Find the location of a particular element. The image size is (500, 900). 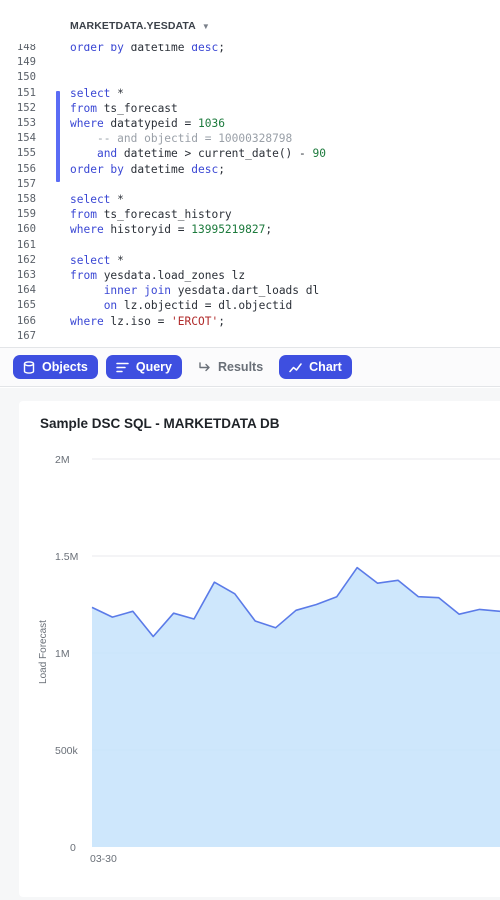

x-tick-label: 03-30 is located at coordinates (103, 859).